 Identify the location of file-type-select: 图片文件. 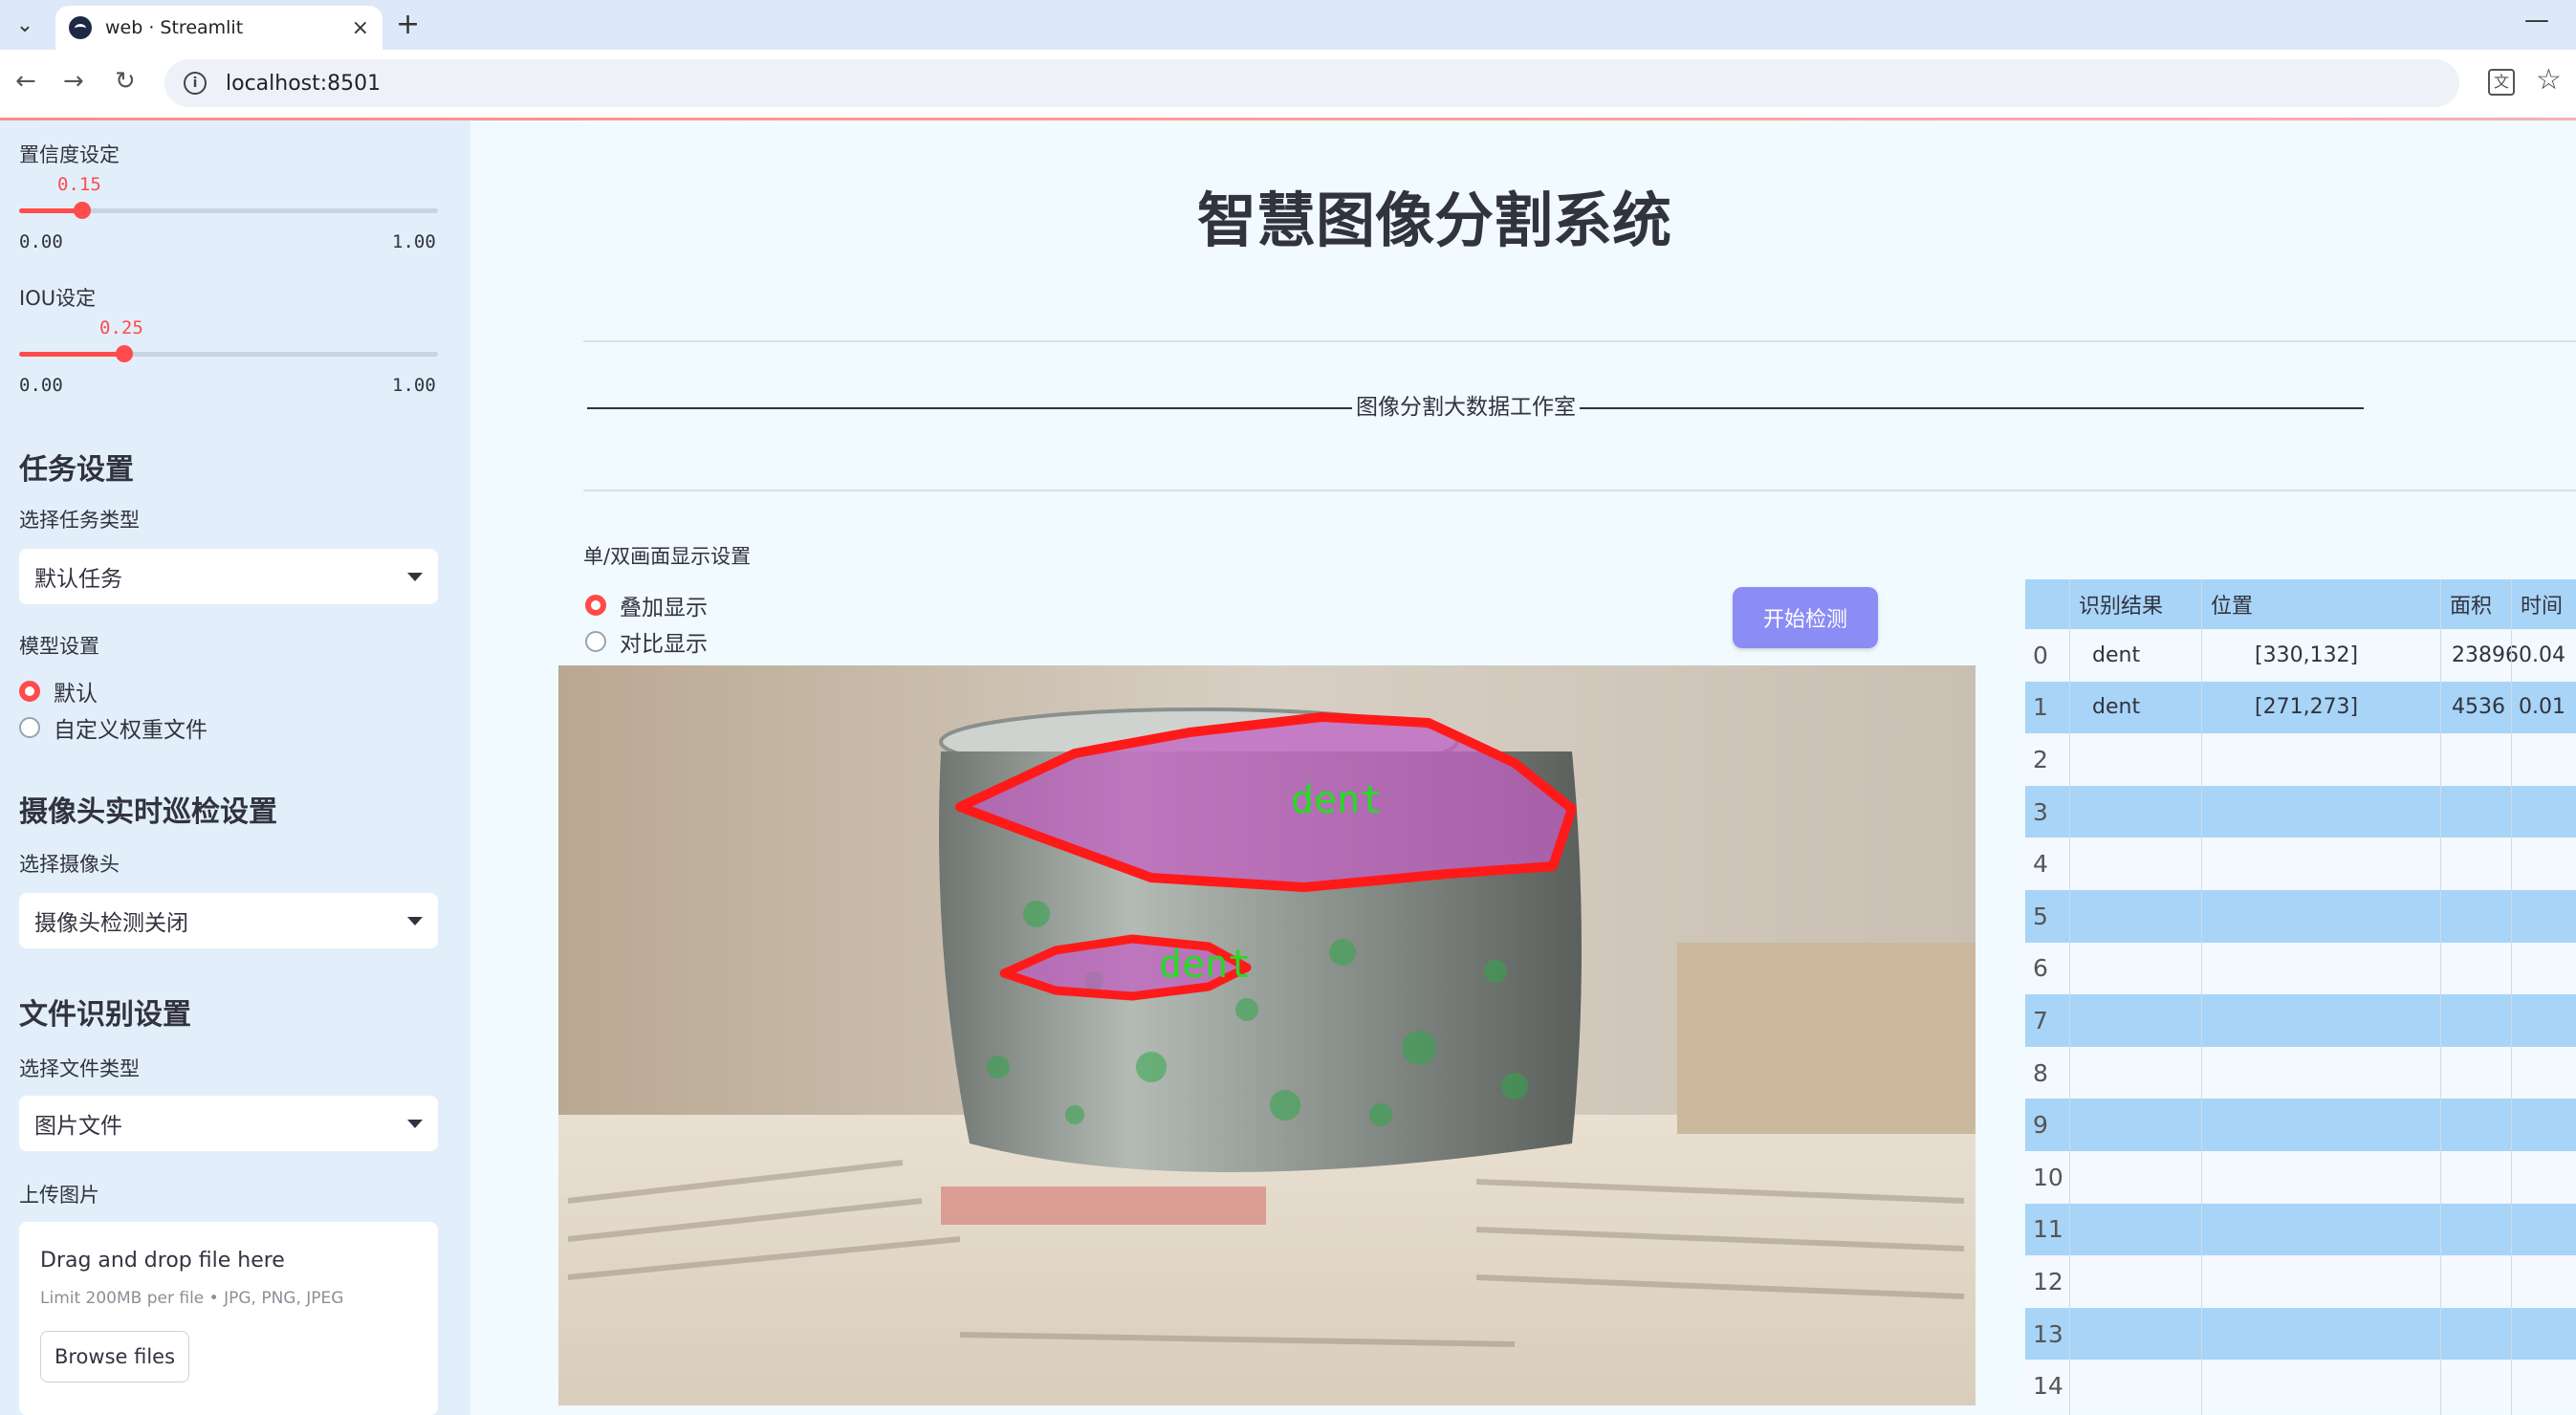
(228, 1123).